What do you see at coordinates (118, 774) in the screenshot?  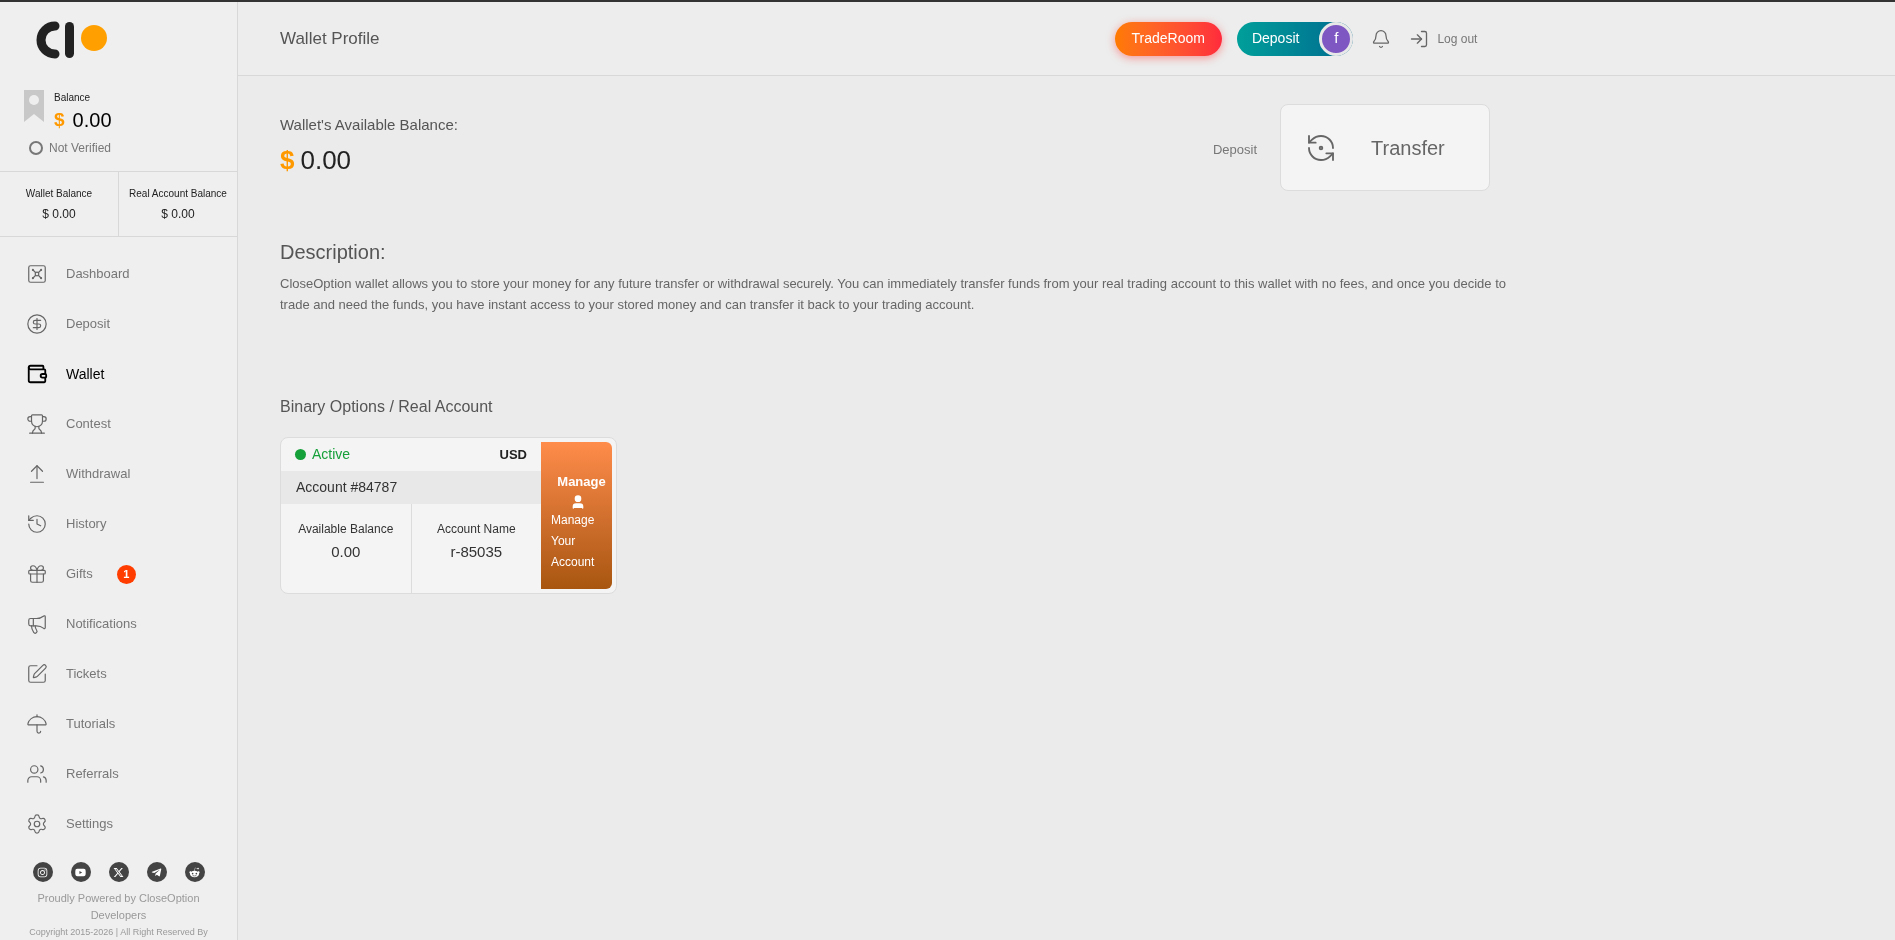 I see `nav-item: Referrals` at bounding box center [118, 774].